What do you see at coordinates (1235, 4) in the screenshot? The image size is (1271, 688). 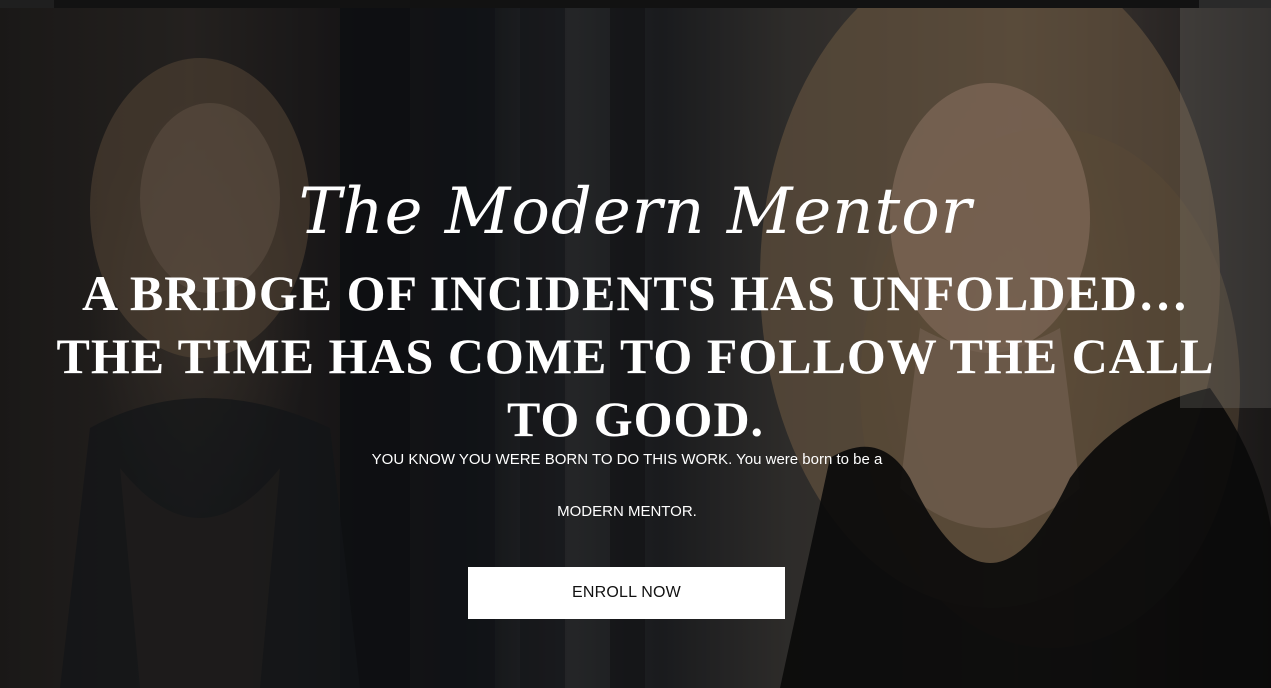 I see `top-bar-right-segment` at bounding box center [1235, 4].